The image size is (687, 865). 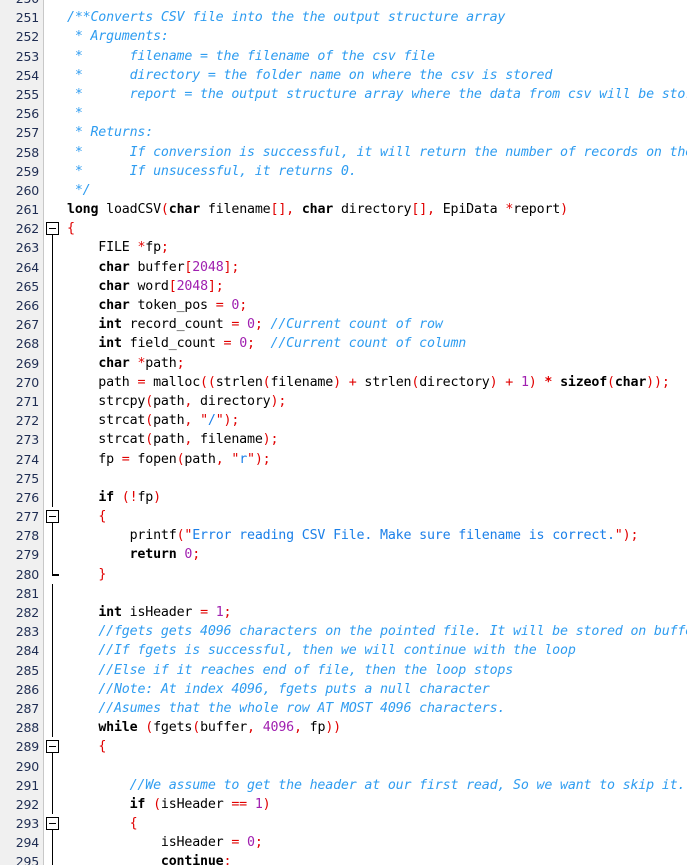 I want to click on line-number: 250, so click(x=22, y=4).